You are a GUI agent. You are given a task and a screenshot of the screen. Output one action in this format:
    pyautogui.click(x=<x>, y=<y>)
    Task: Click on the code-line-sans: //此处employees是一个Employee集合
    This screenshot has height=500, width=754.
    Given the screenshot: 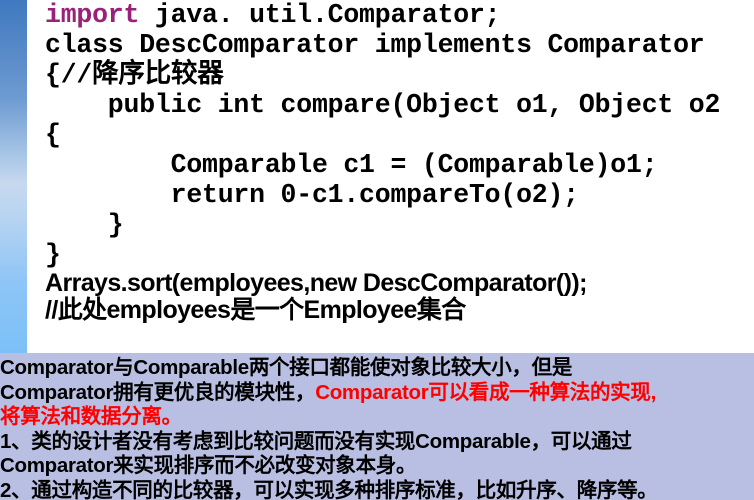 What is the action you would take?
    pyautogui.click(x=255, y=310)
    